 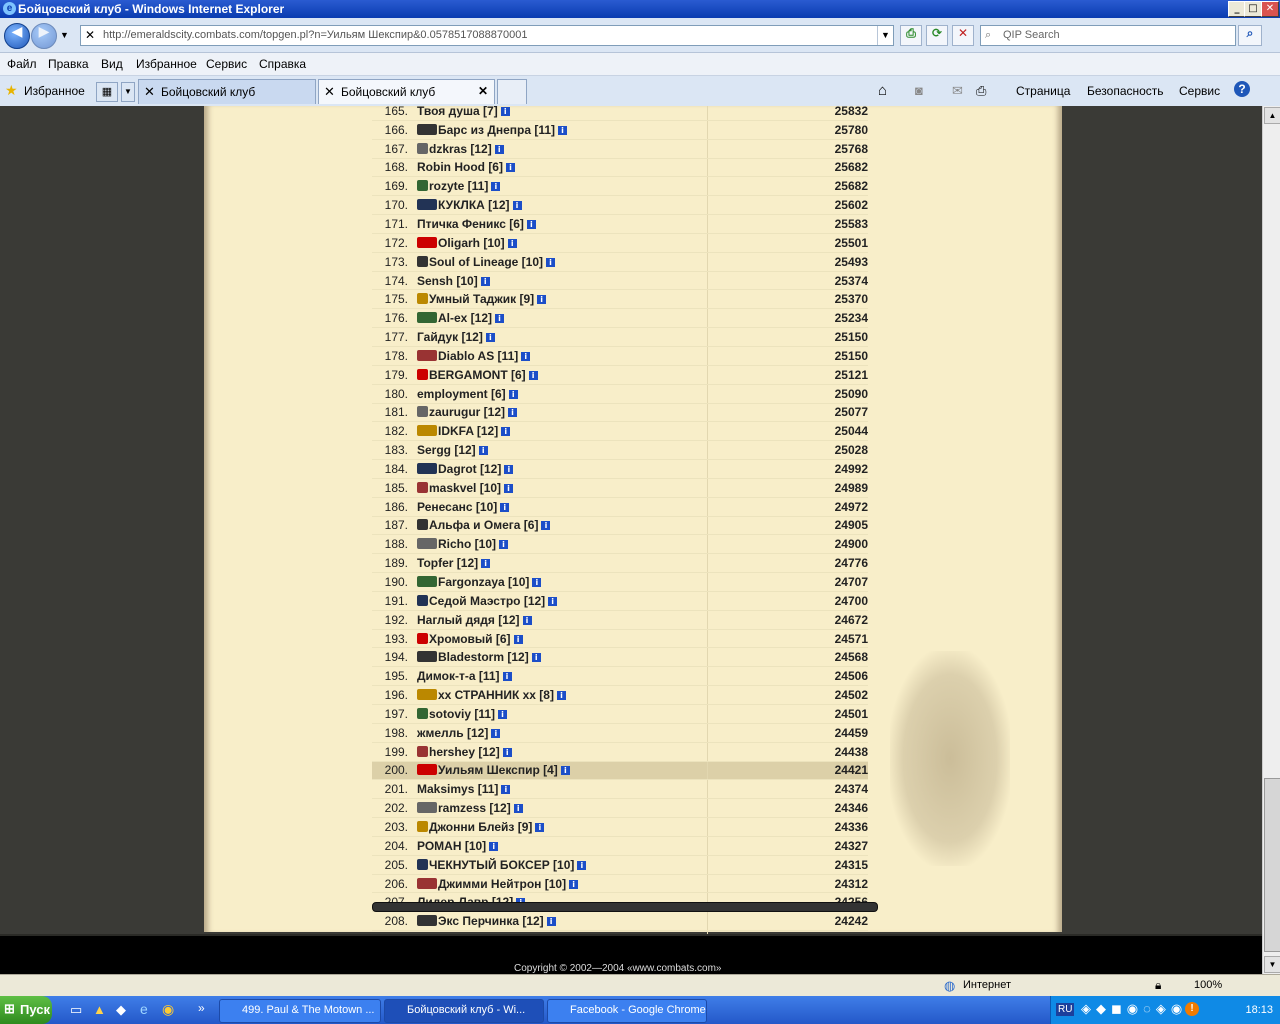 I want to click on maximize-button: □, so click(x=1253, y=9).